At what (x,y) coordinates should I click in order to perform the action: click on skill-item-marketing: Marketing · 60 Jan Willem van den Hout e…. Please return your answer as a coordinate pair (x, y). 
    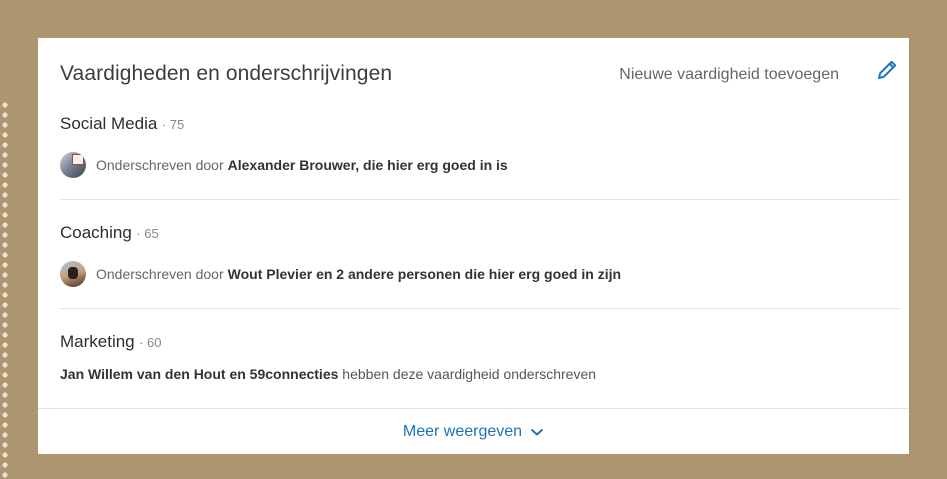
    Looking at the image, I should click on (480, 357).